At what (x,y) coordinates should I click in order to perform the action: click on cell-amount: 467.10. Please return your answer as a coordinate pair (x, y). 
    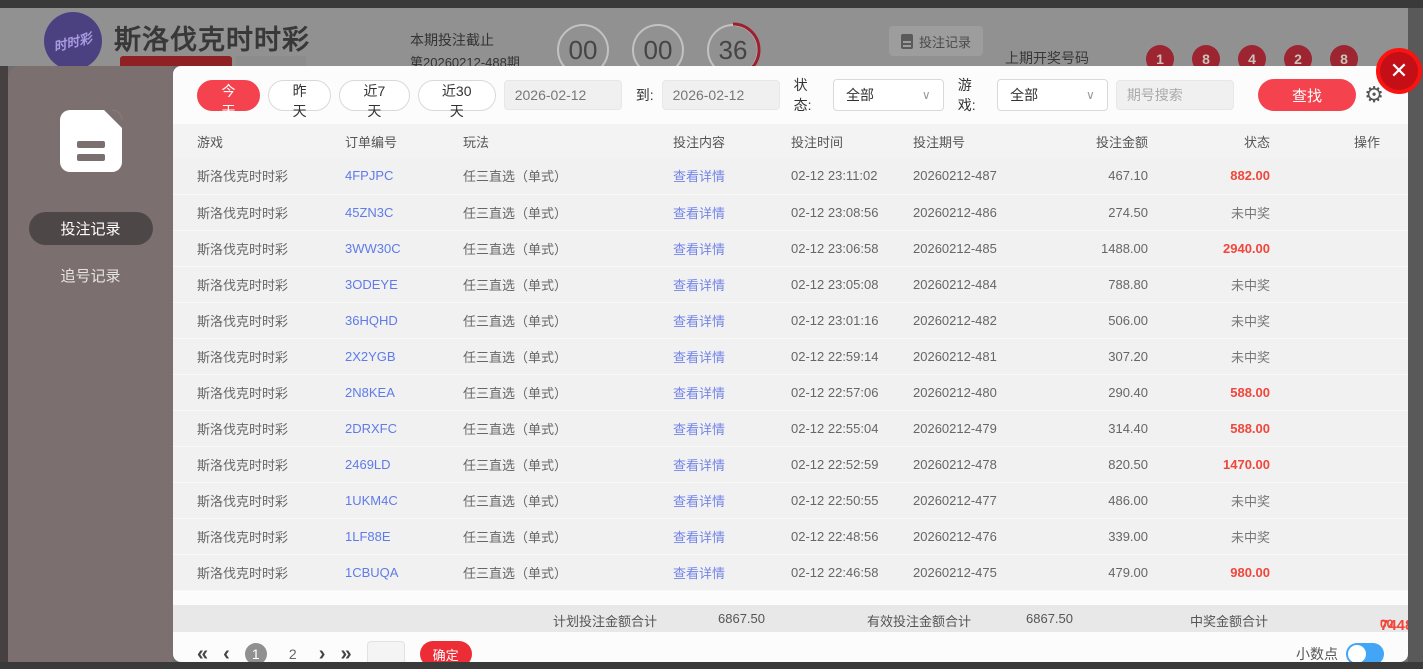
    Looking at the image, I should click on (1105, 176).